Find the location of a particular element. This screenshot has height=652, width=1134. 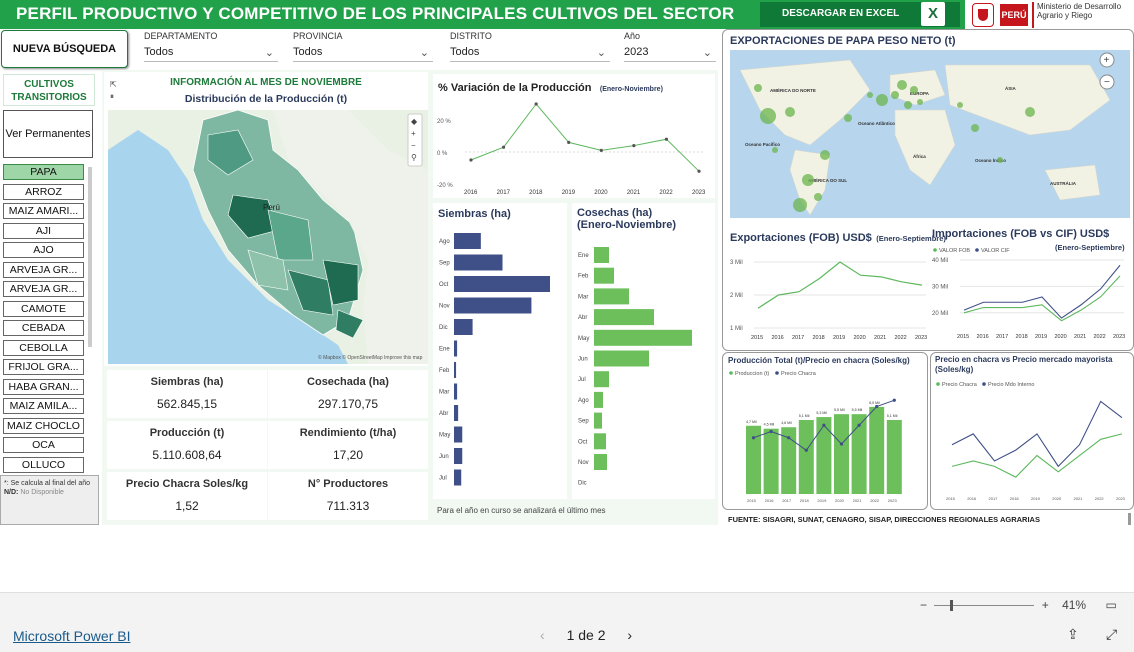

note-nd-label: N/D: is located at coordinates (11, 492).